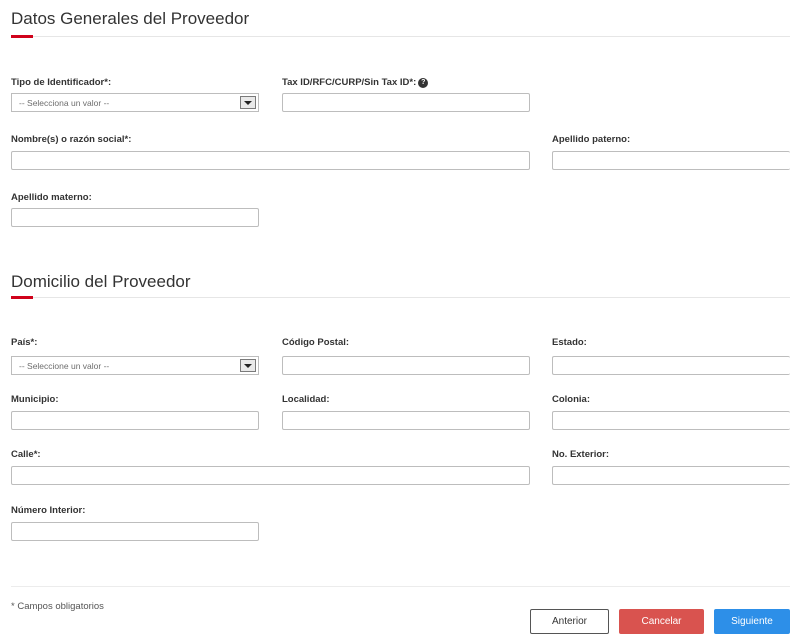 Image resolution: width=790 pixels, height=634 pixels. I want to click on pais-value: -- Seleccione un valor --, so click(64, 365).